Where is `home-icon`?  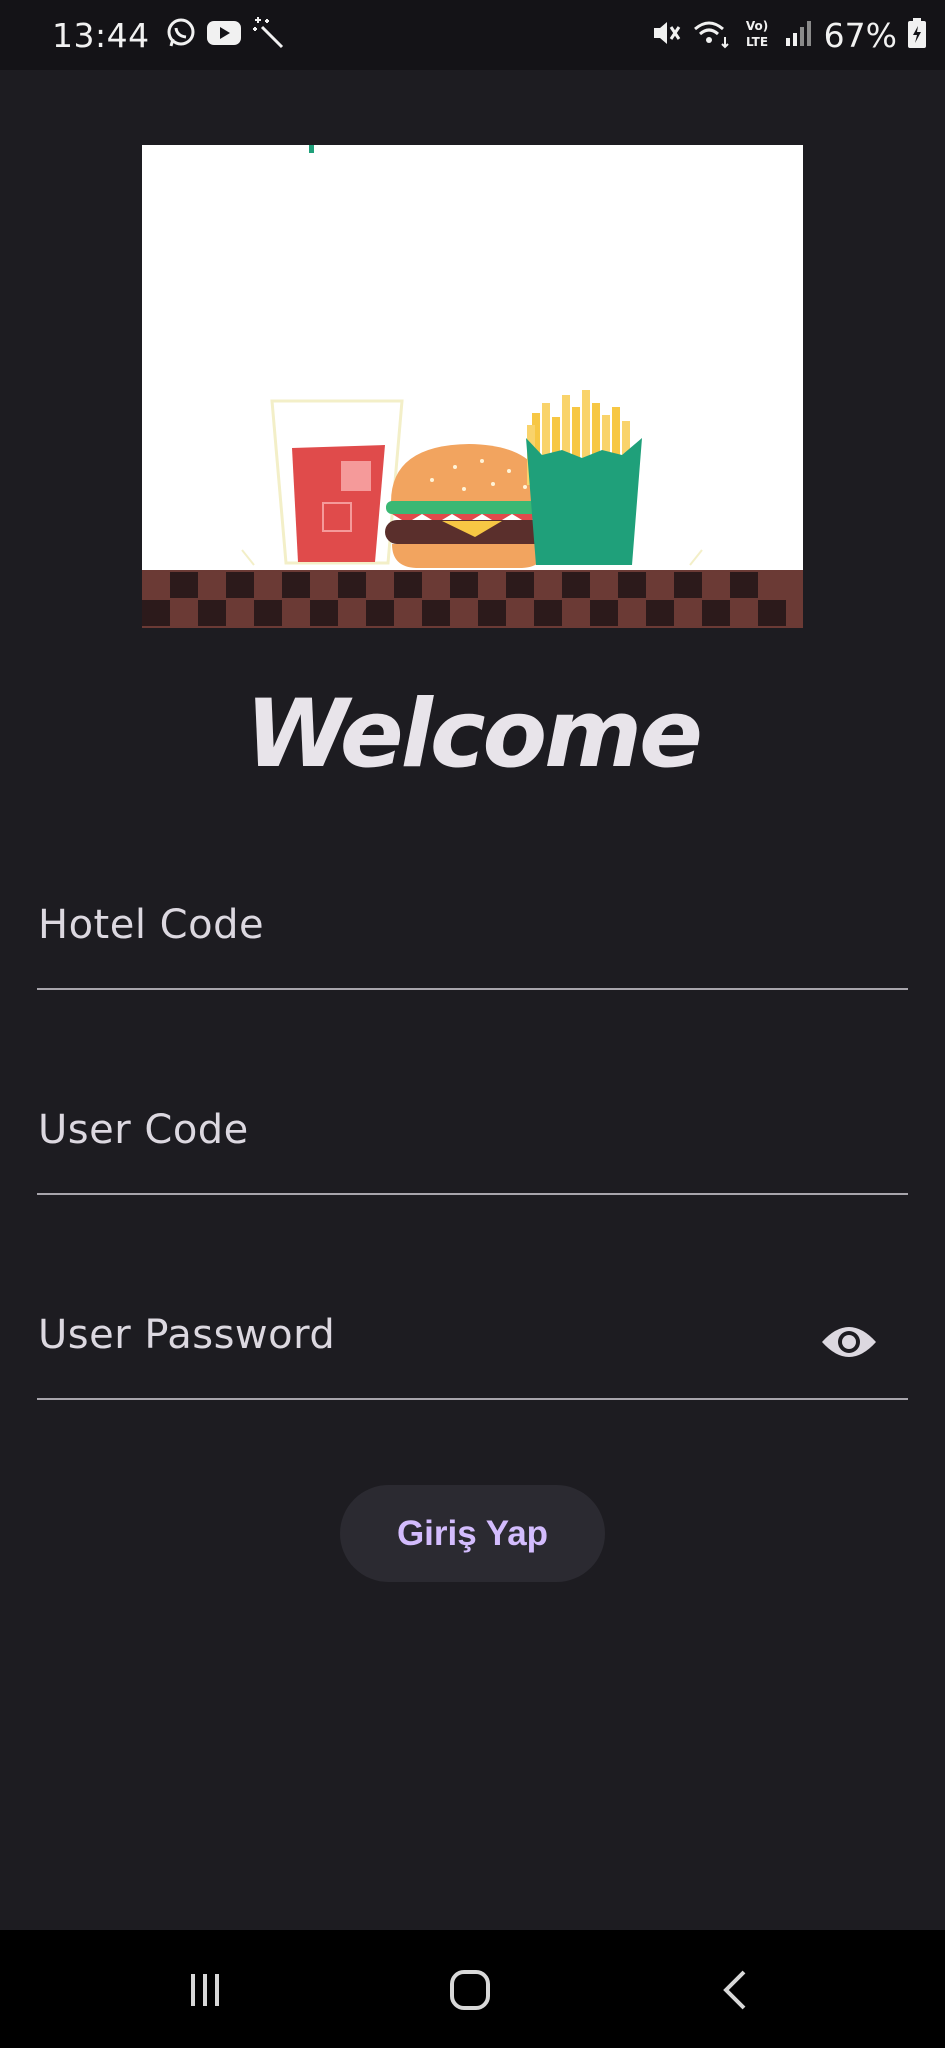 home-icon is located at coordinates (470, 1990).